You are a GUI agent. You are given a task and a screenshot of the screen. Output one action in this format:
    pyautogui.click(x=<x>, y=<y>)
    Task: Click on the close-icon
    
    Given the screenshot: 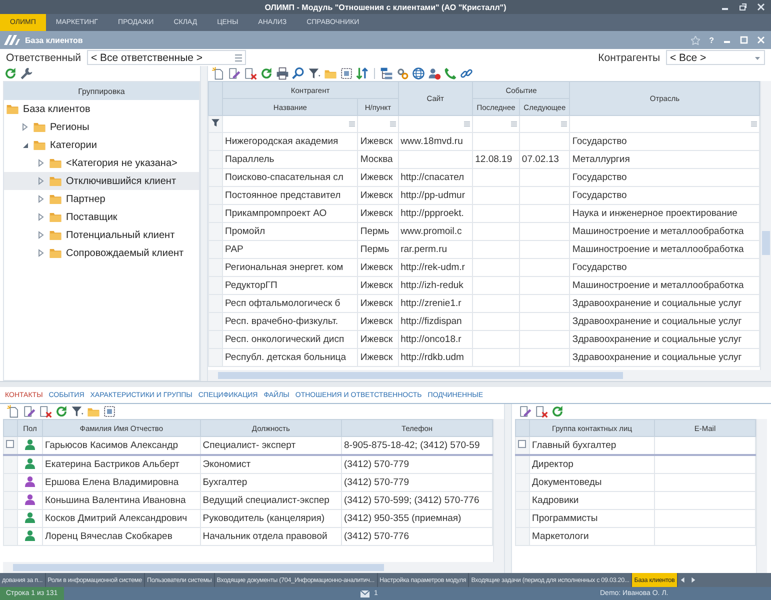 What is the action you would take?
    pyautogui.click(x=761, y=7)
    